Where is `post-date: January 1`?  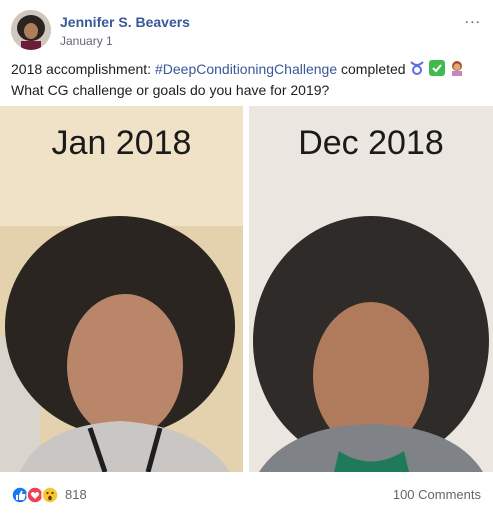
post-date: January 1 is located at coordinates (86, 41).